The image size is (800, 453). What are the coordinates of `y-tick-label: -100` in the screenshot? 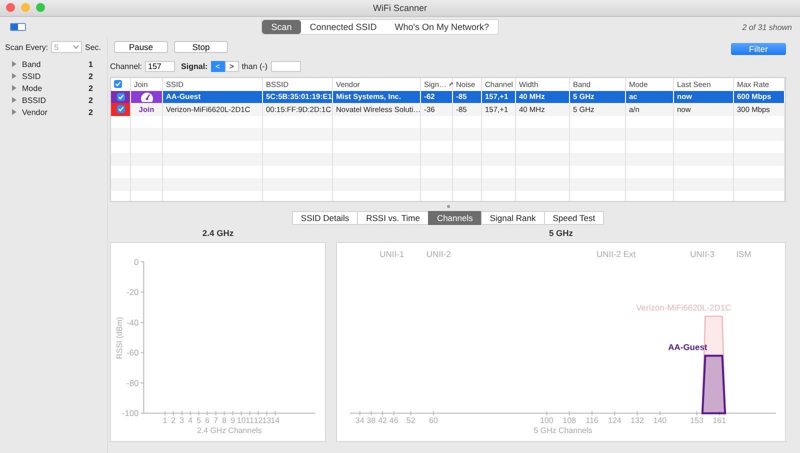 It's located at (130, 413).